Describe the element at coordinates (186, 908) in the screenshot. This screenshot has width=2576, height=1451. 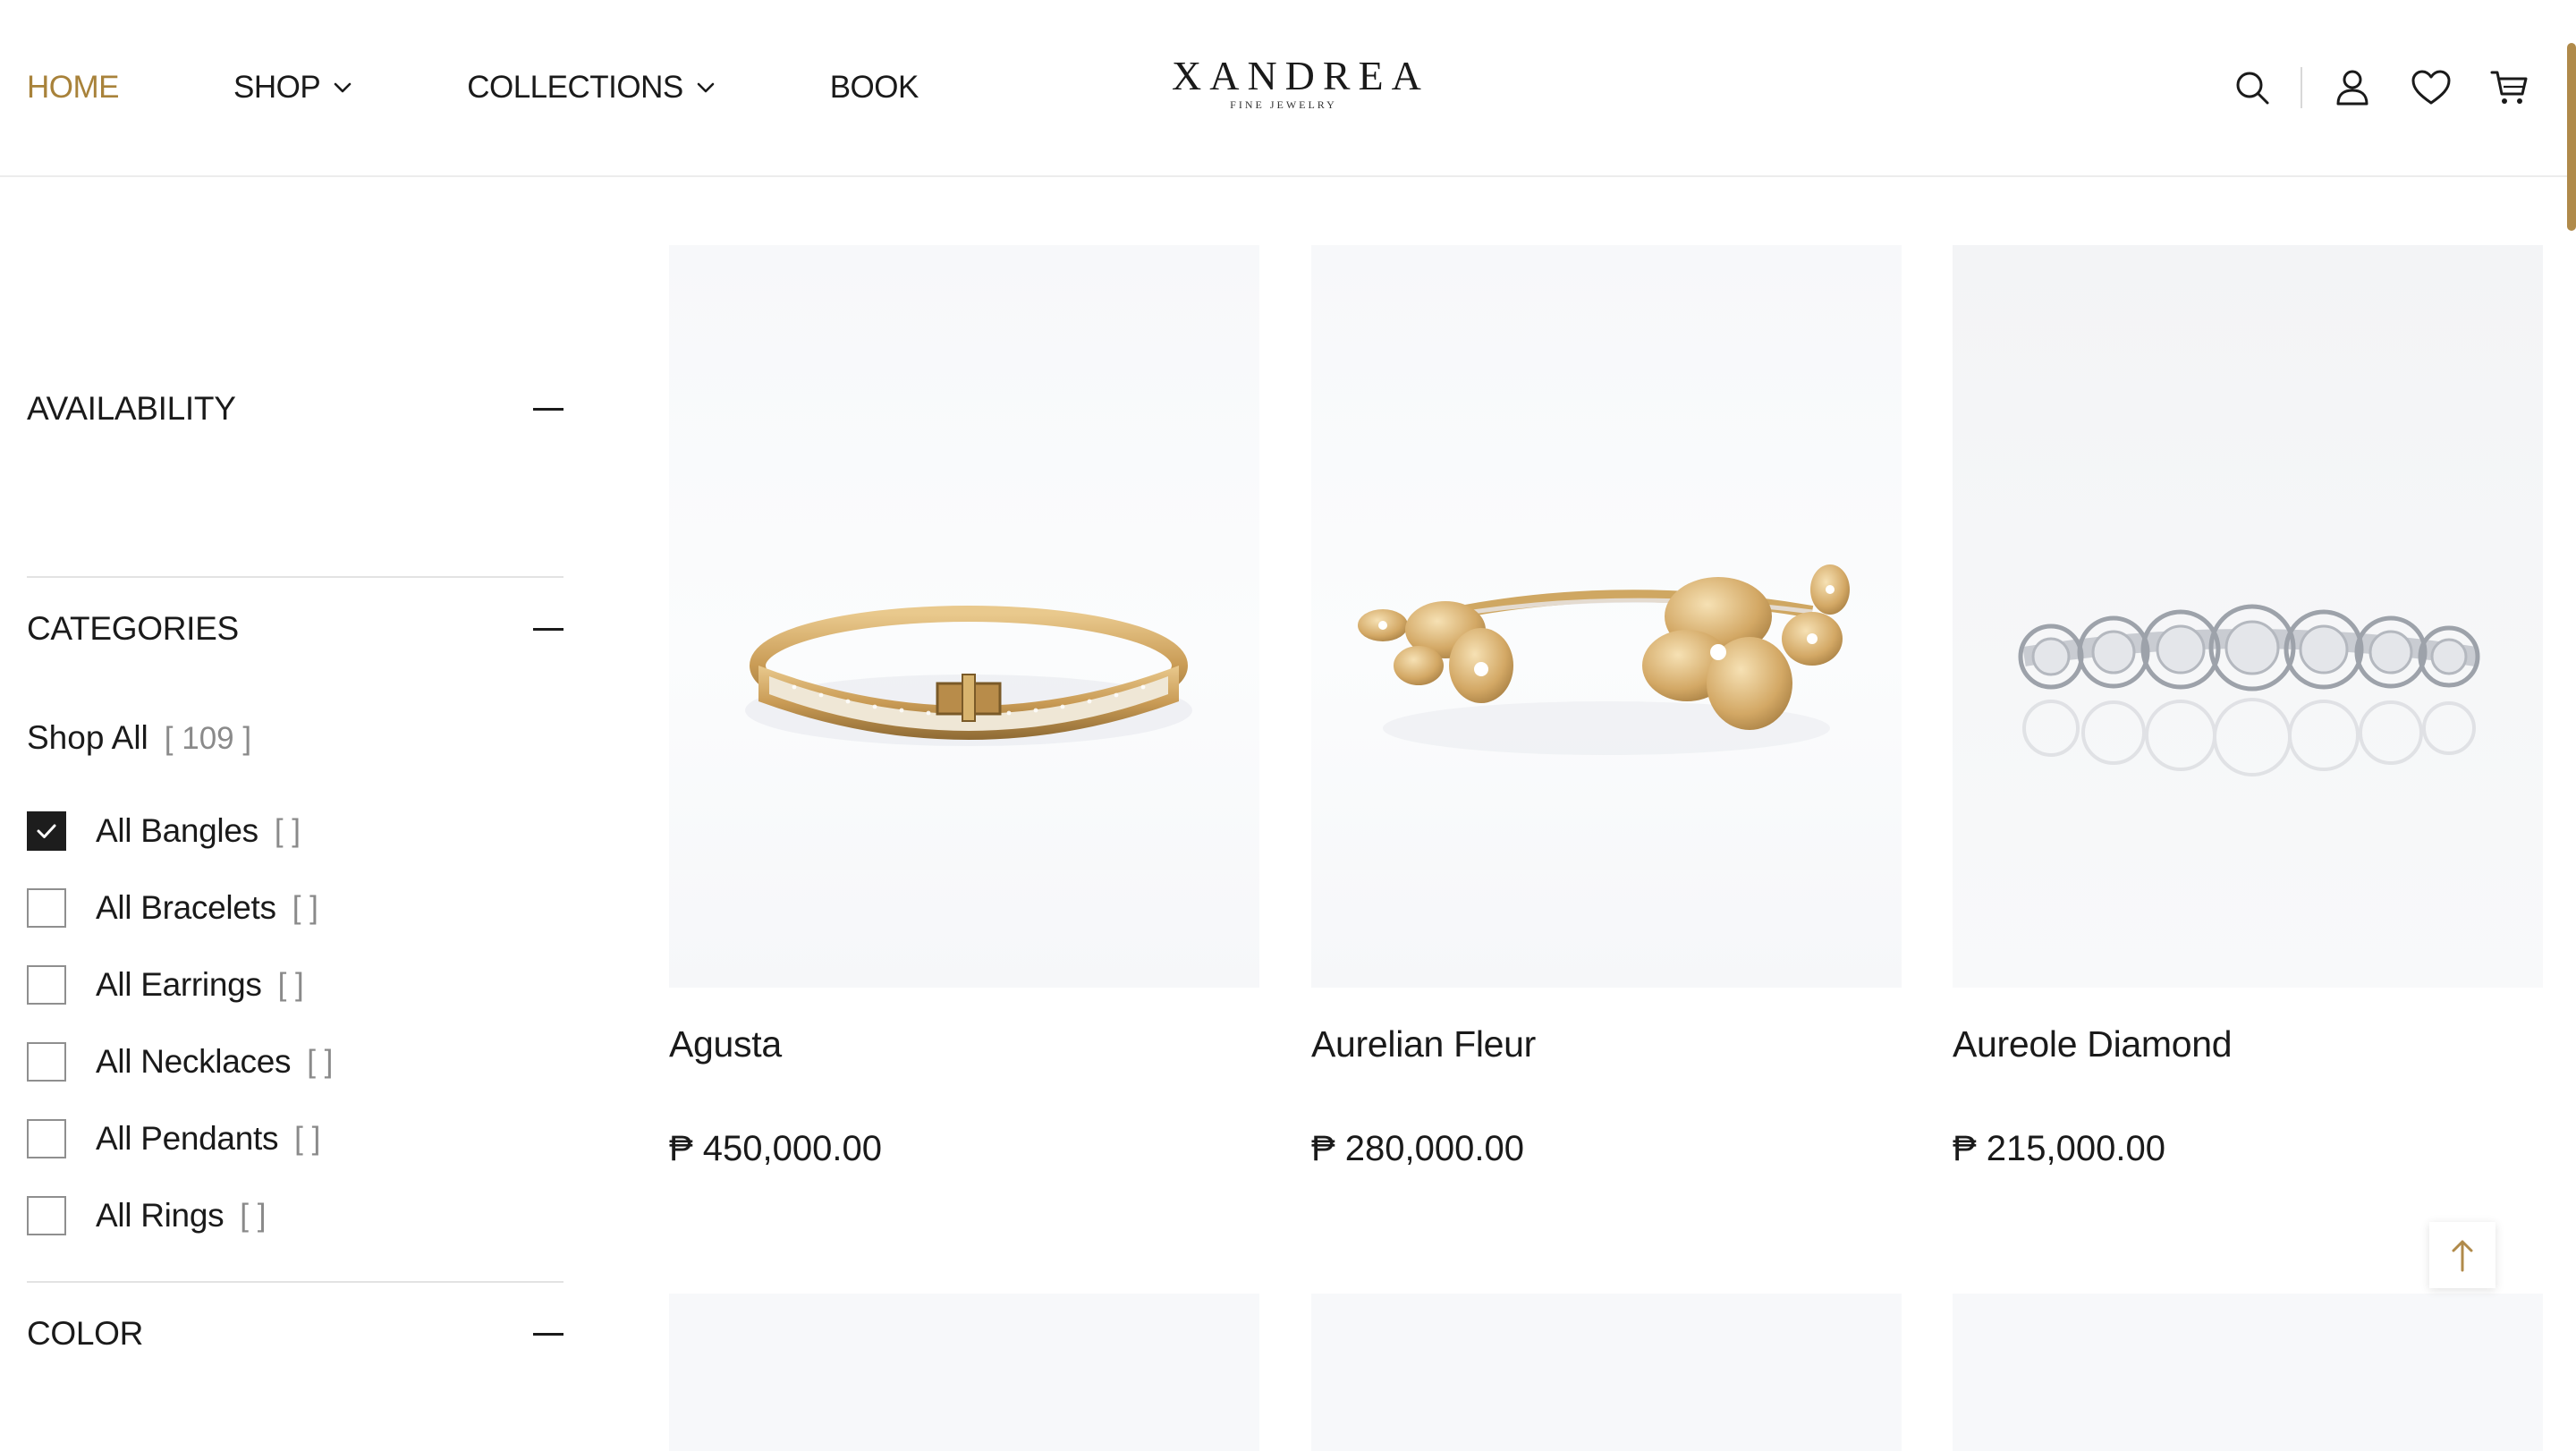
I see `category-label: All Bracelets` at that location.